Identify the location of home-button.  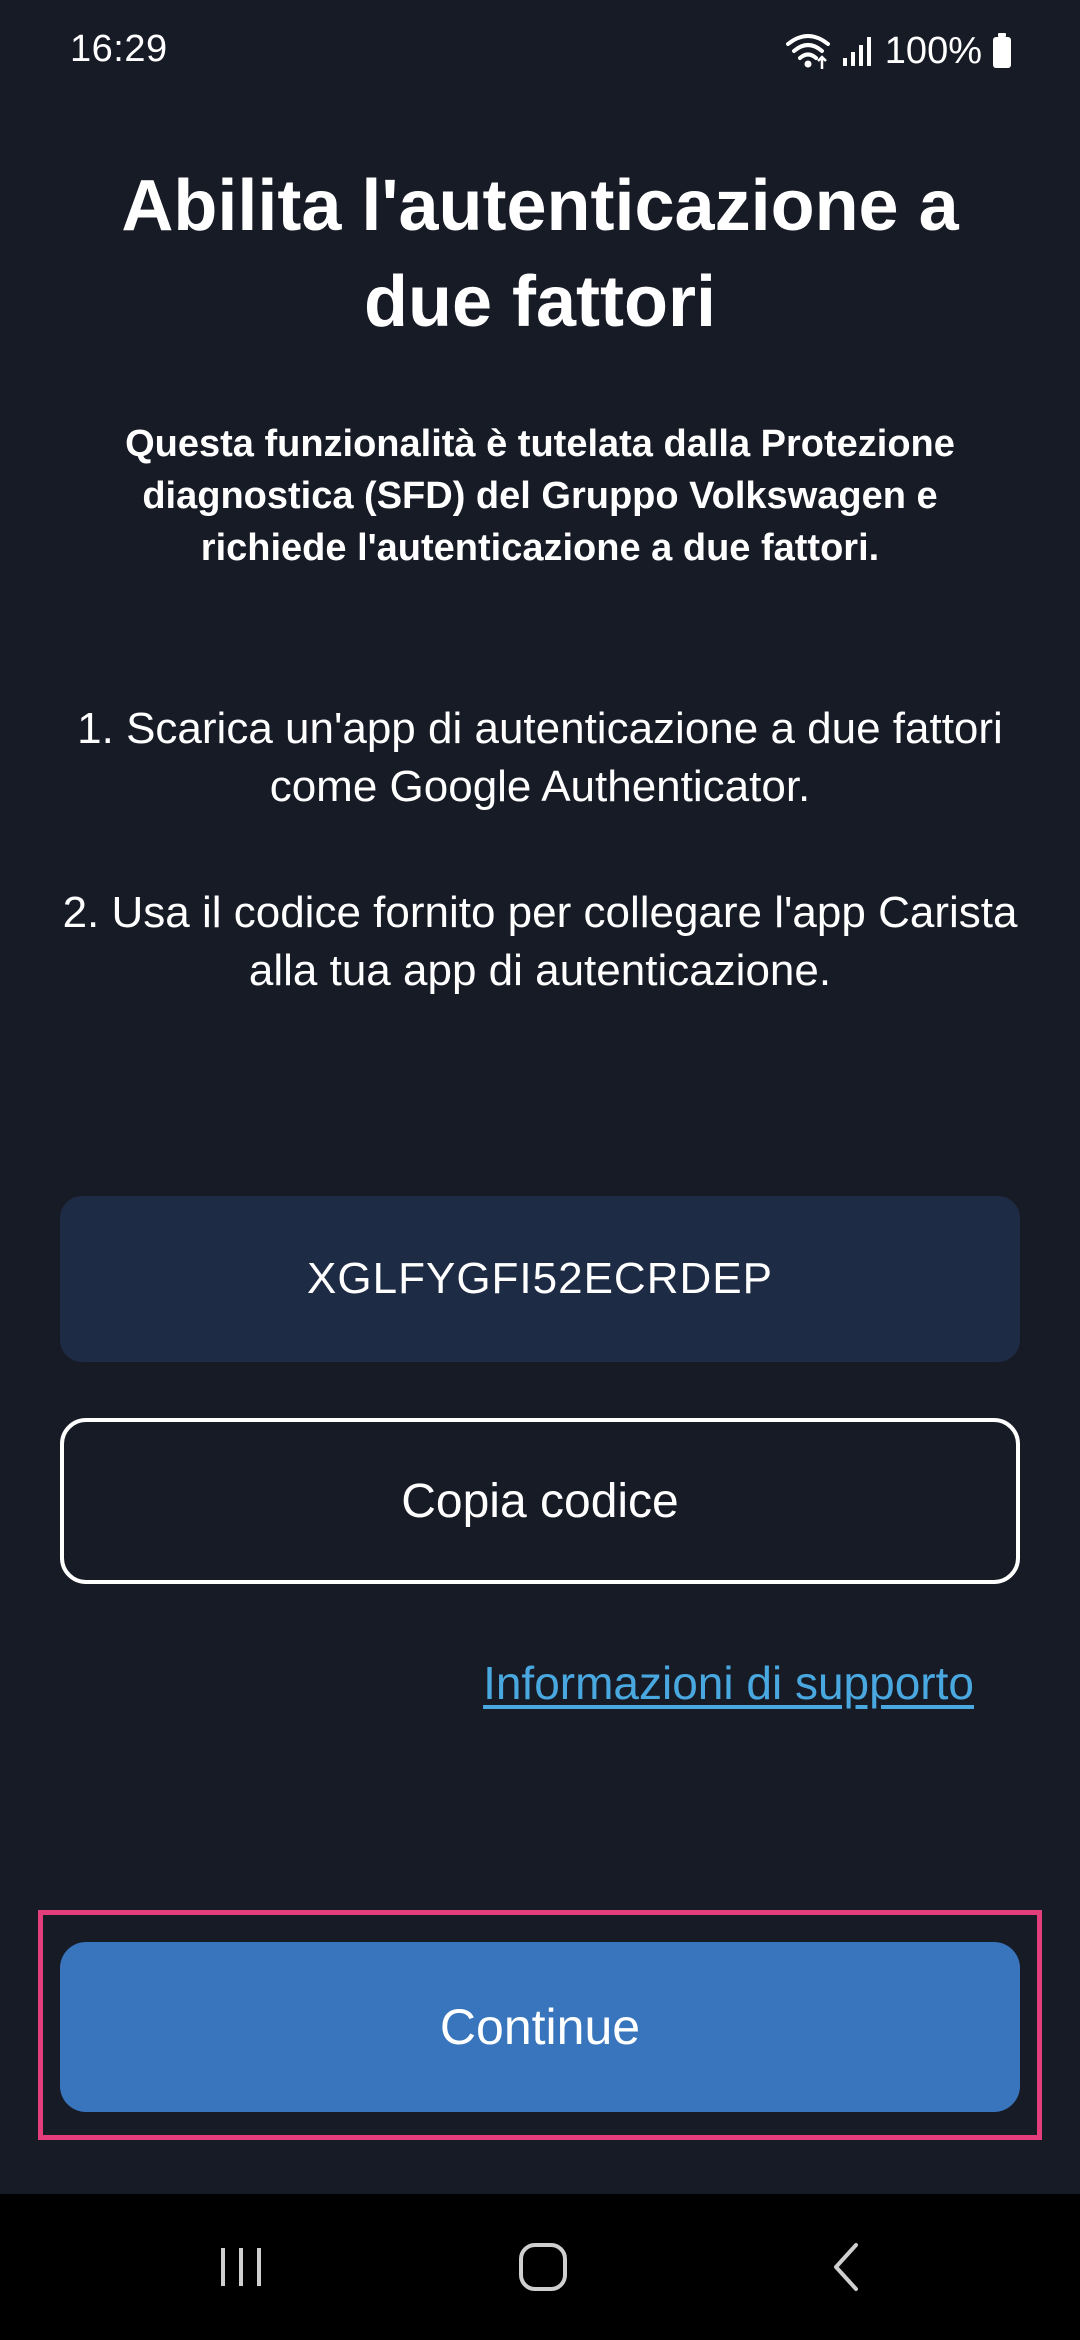
(543, 2267).